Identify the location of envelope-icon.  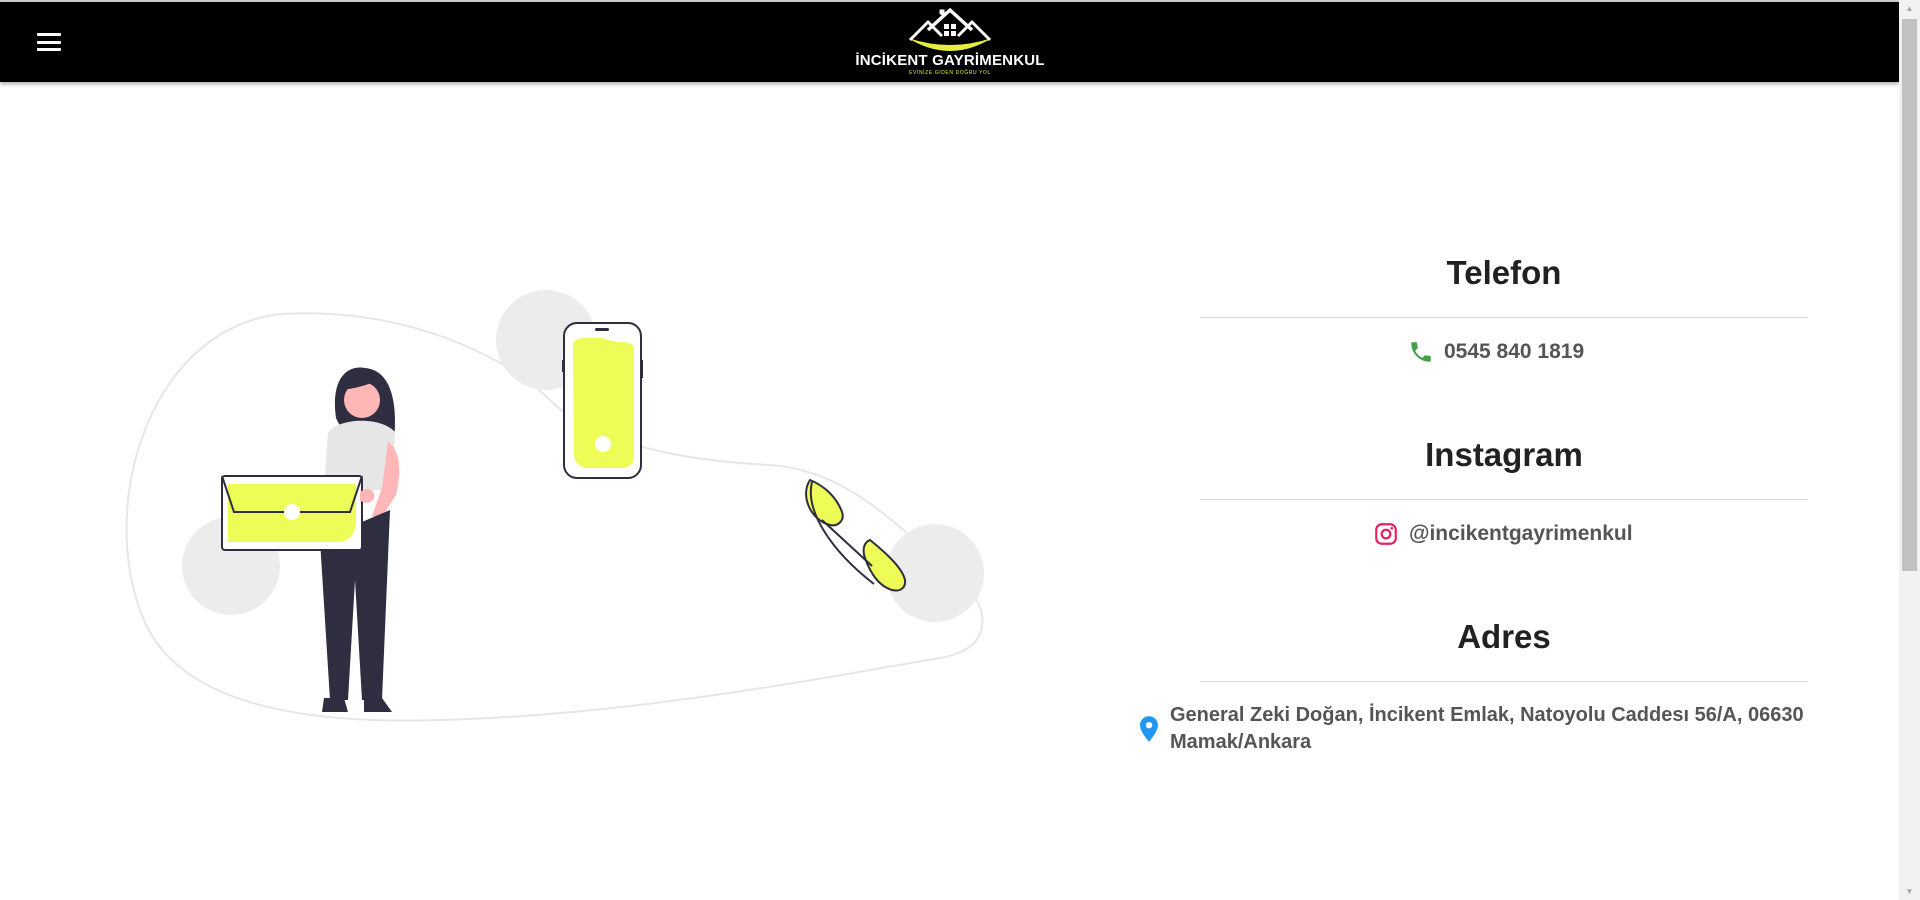
(298, 513).